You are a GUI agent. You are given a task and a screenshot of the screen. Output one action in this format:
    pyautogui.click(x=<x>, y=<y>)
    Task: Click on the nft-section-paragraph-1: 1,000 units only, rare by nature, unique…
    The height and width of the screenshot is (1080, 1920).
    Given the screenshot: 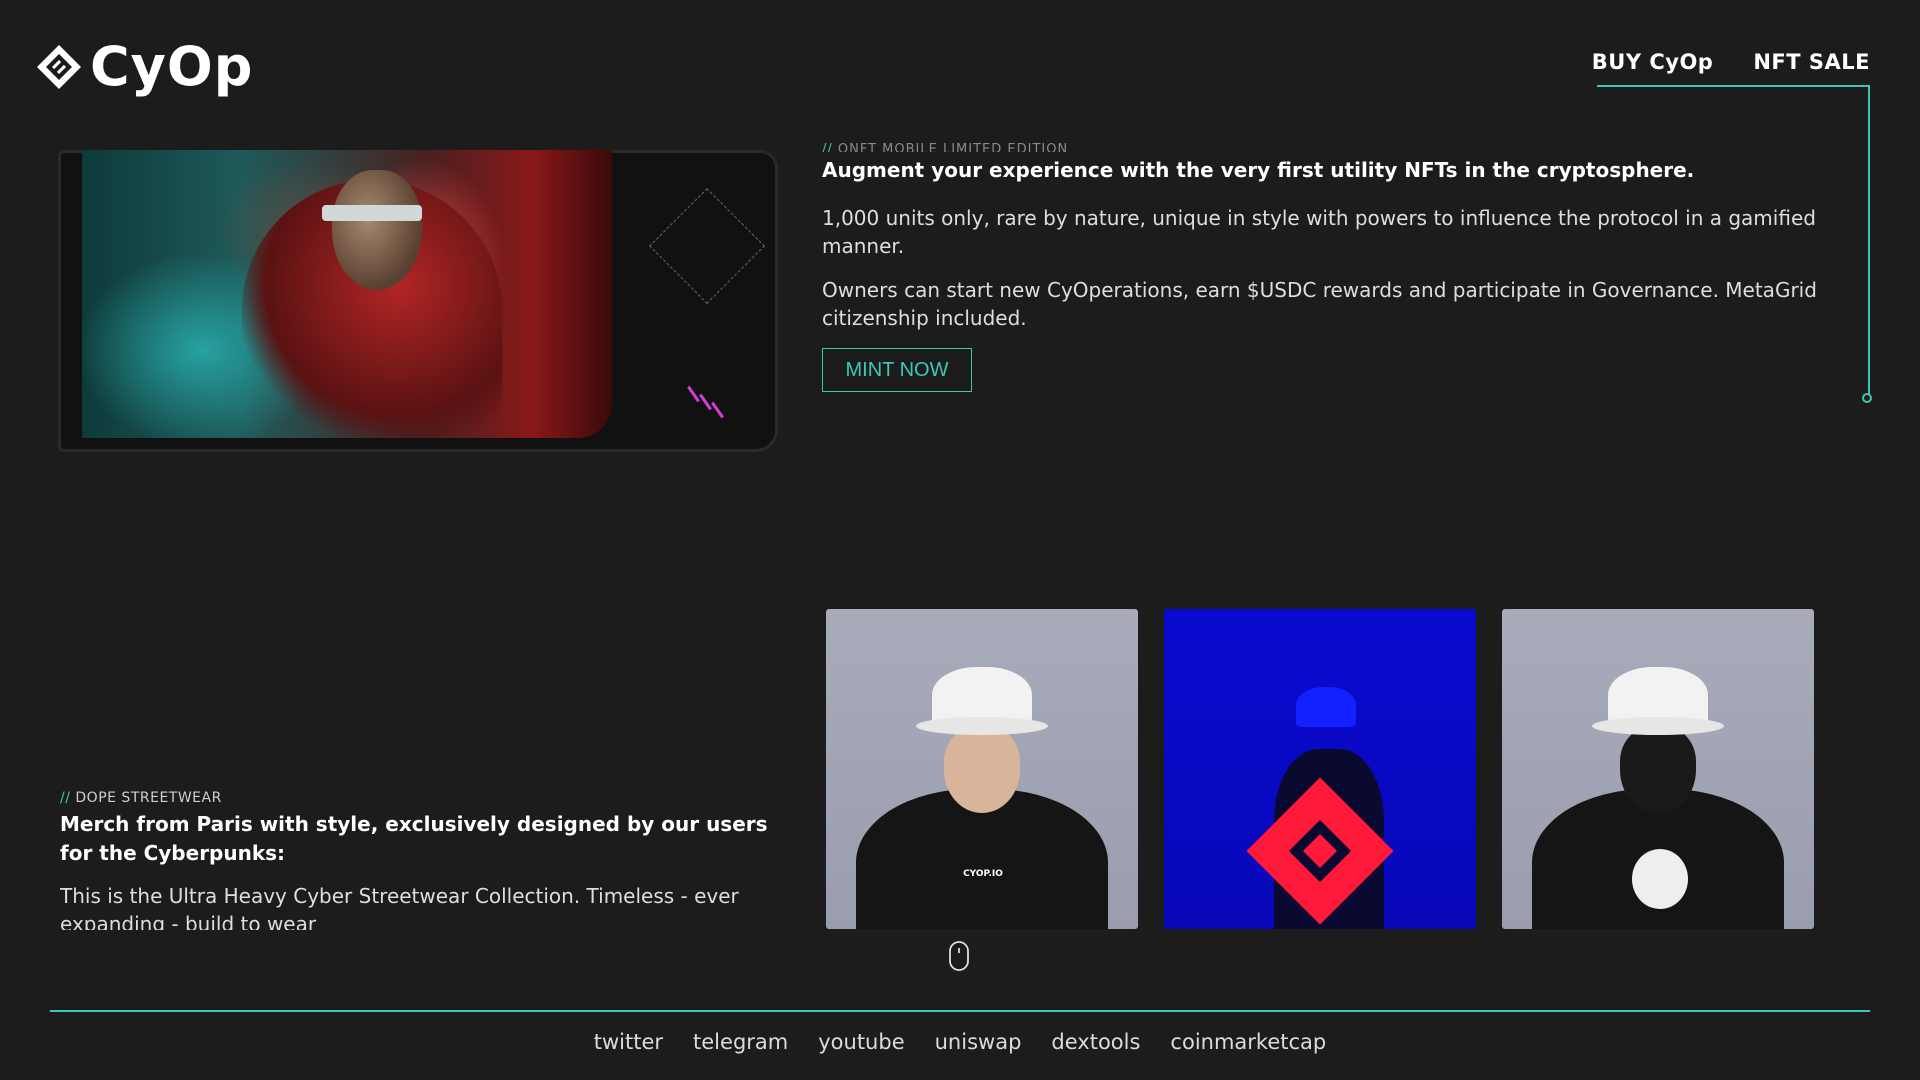 What is the action you would take?
    pyautogui.click(x=1319, y=232)
    